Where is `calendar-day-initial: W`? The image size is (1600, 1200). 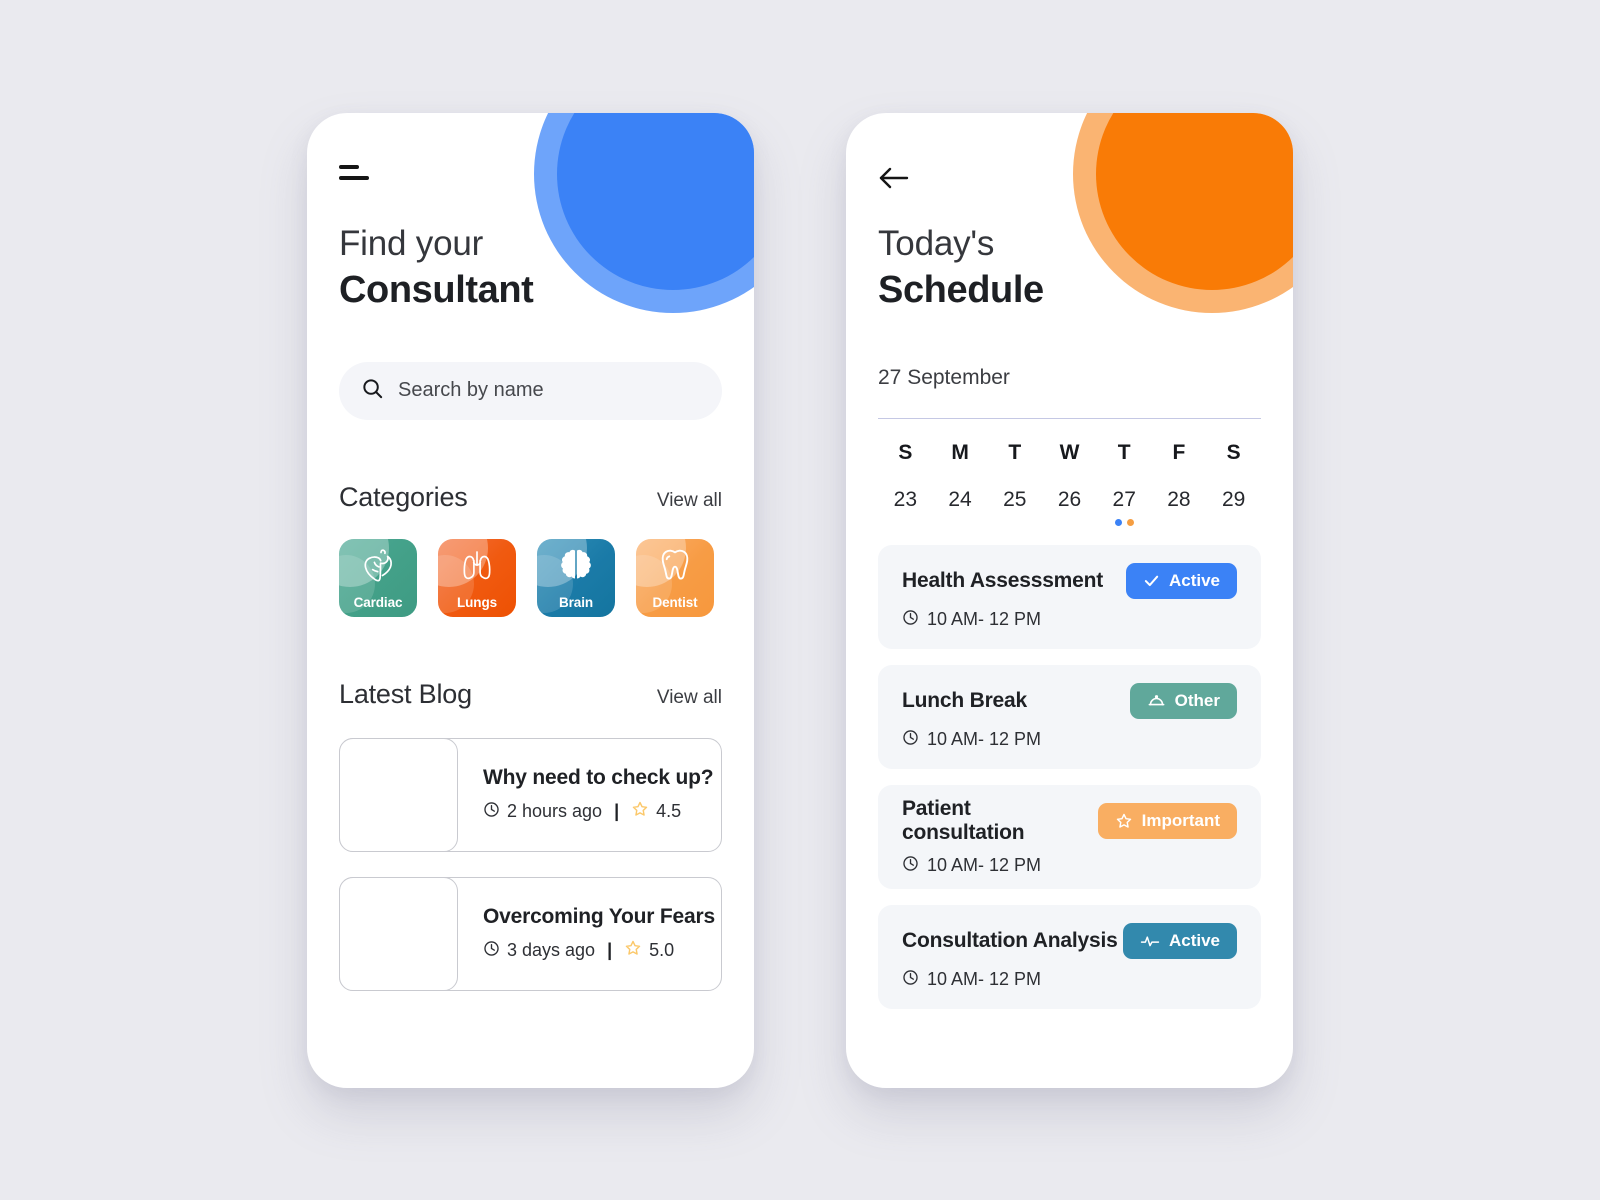 calendar-day-initial: W is located at coordinates (1069, 452).